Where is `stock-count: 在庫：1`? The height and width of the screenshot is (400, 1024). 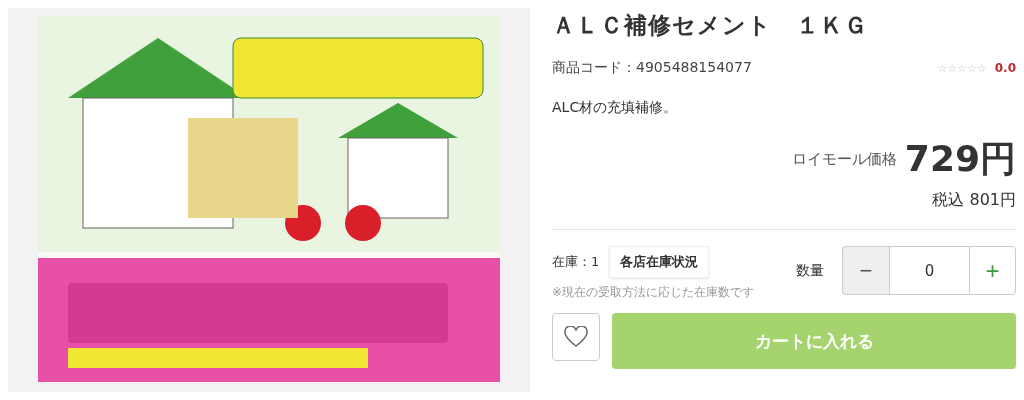
stock-count: 在庫：1 is located at coordinates (576, 262).